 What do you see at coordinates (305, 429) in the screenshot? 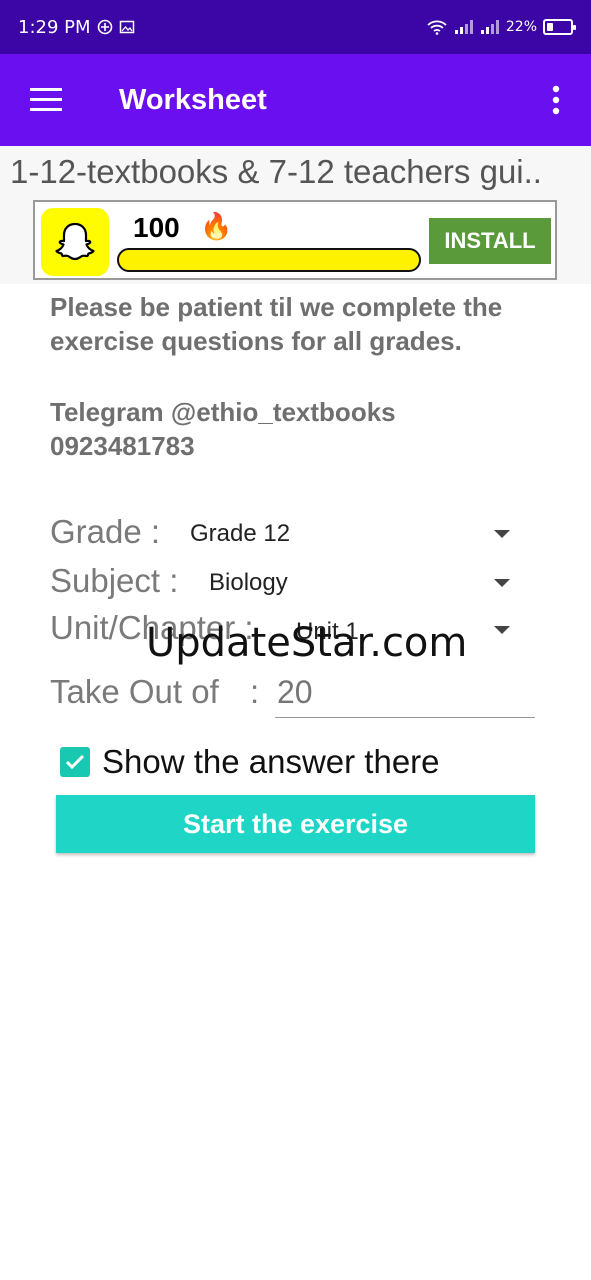
I see `contact-info: Telegram @ethio_textbooks 0923481783` at bounding box center [305, 429].